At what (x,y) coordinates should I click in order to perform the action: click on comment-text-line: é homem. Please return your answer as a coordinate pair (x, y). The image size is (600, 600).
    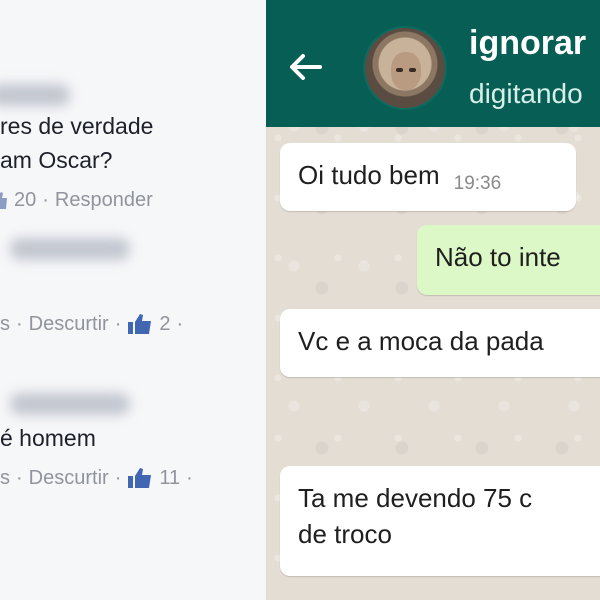
    Looking at the image, I should click on (48, 438).